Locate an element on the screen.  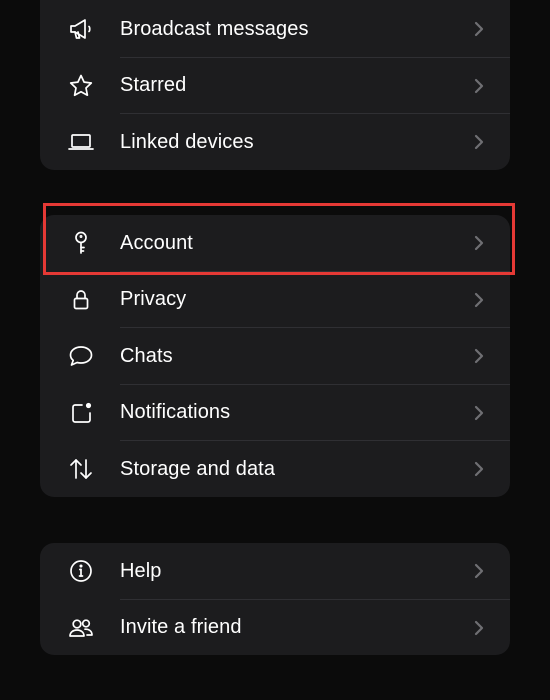
settings-item-label: Account is located at coordinates (156, 242).